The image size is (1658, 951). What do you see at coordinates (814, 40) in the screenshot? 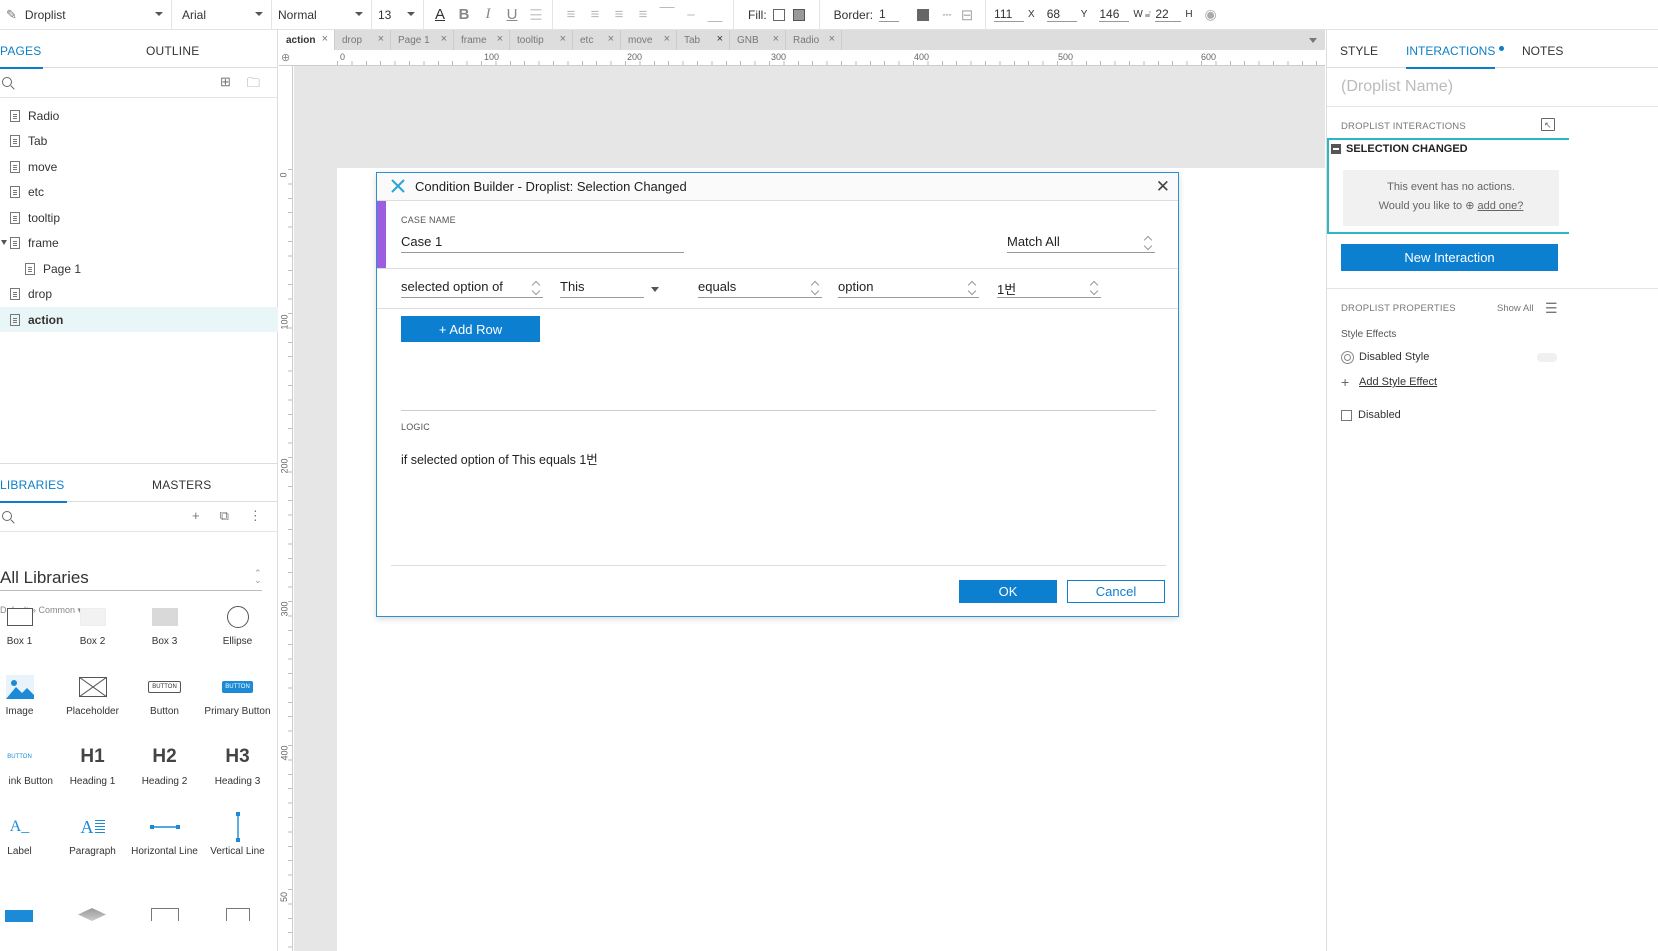
I see `canvas-tab-radio: Radio ×` at bounding box center [814, 40].